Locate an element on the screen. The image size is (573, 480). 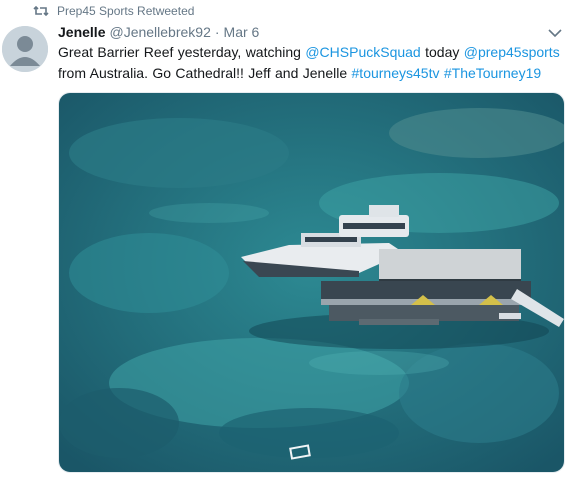
more-options-button is located at coordinates (555, 33).